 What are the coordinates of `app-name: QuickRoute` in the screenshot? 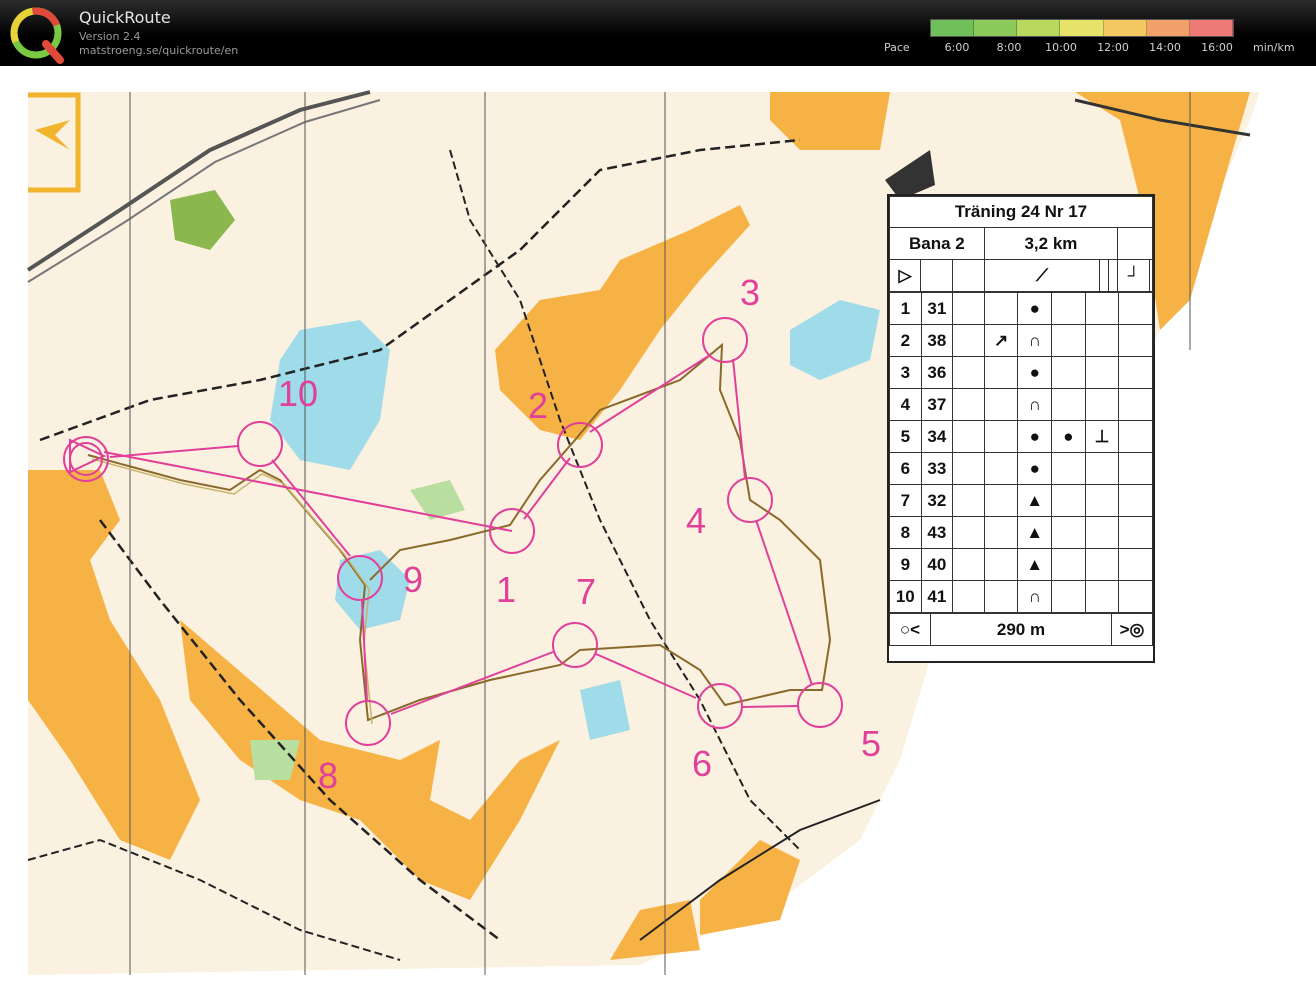 It's located at (125, 17).